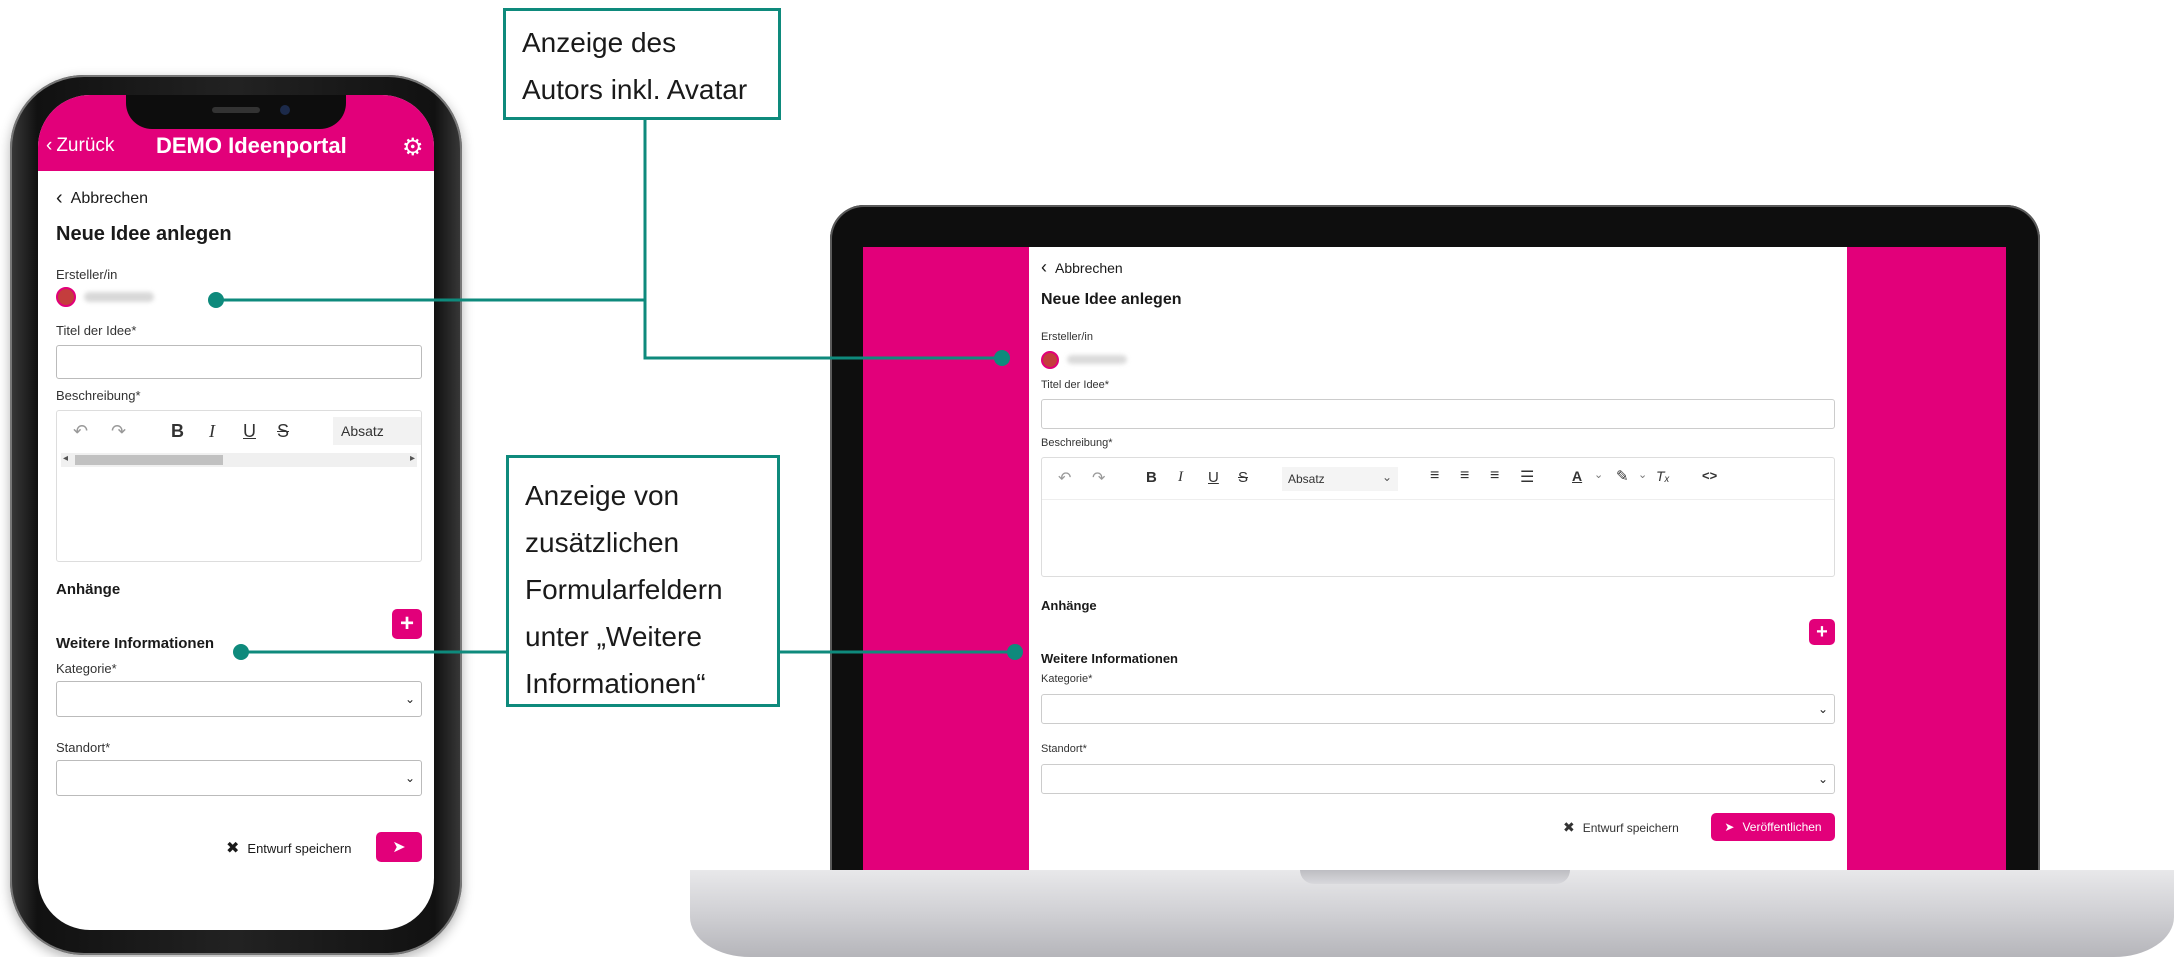 The width and height of the screenshot is (2174, 957). Describe the element at coordinates (642, 64) in the screenshot. I see `author-callout: Anzeige des Autors inkl. Avatar` at that location.